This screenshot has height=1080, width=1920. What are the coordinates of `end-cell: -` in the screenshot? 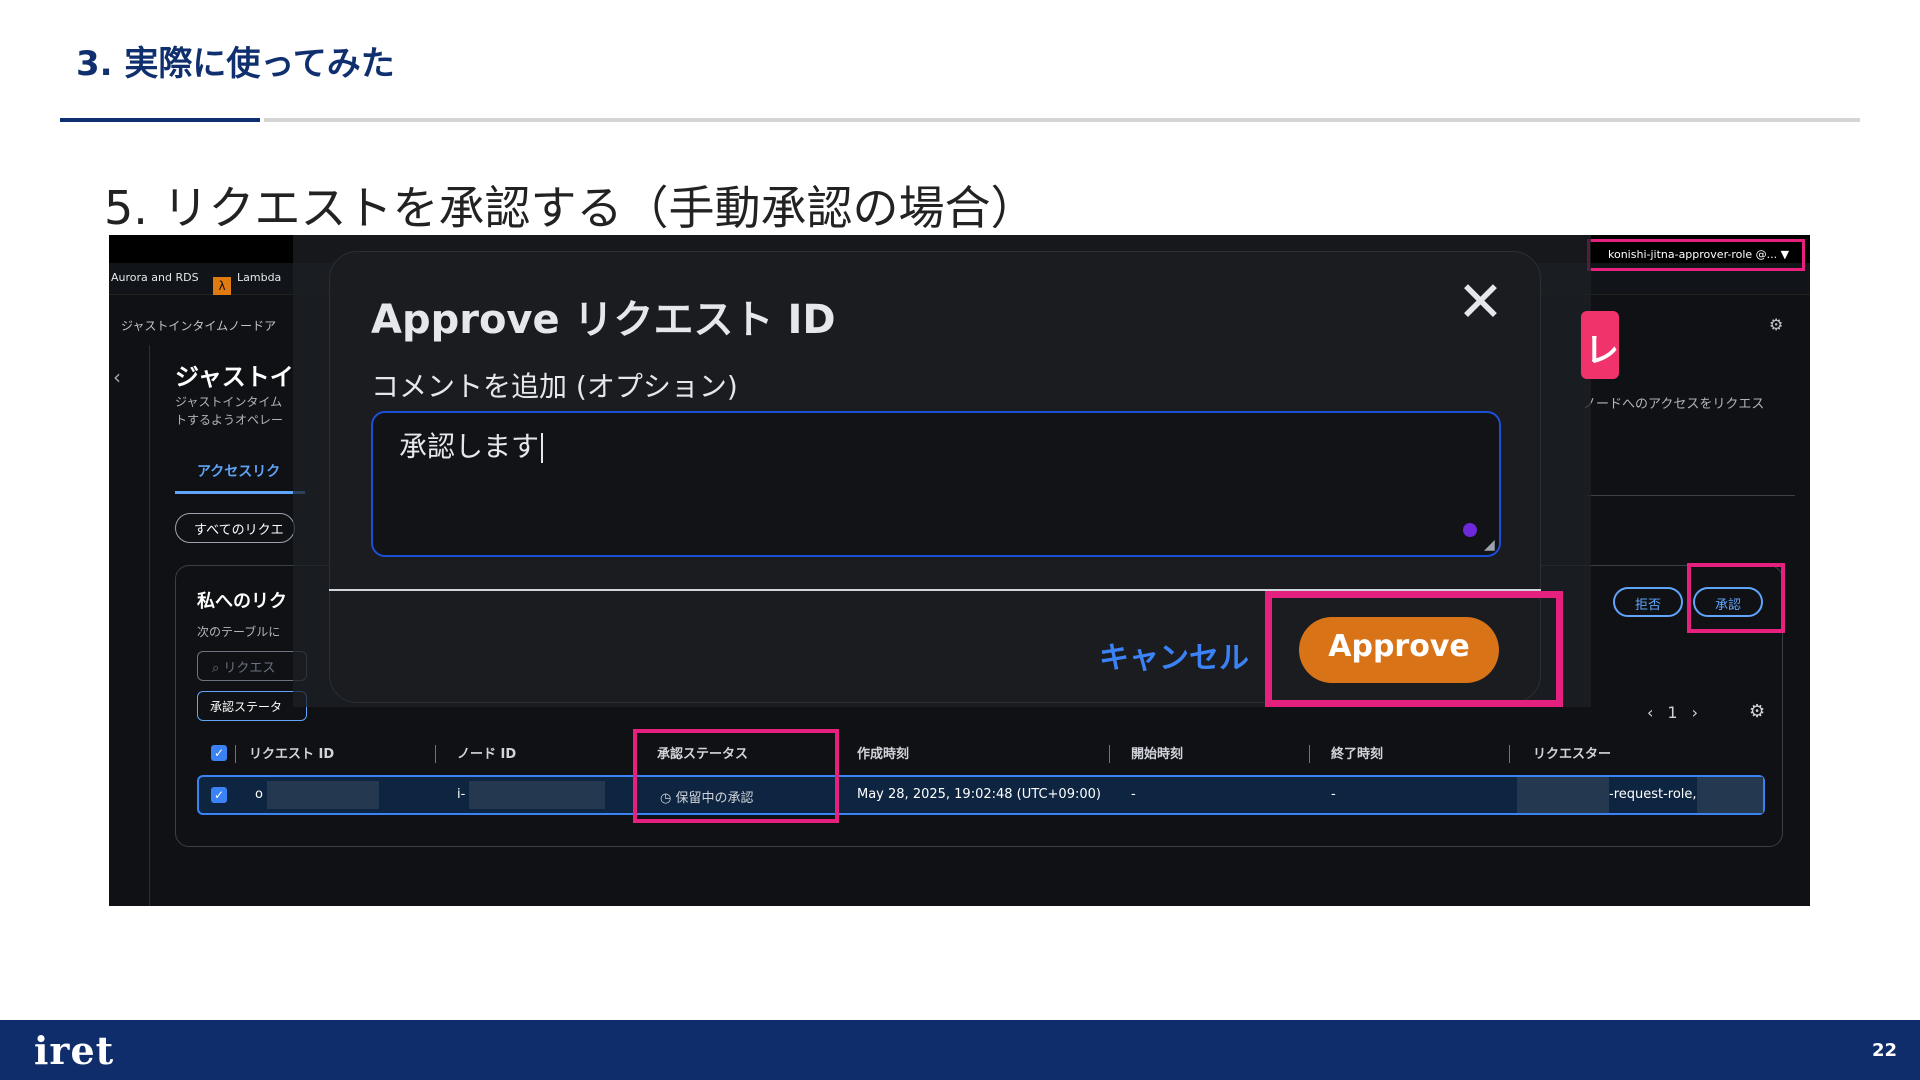 It's located at (1333, 794).